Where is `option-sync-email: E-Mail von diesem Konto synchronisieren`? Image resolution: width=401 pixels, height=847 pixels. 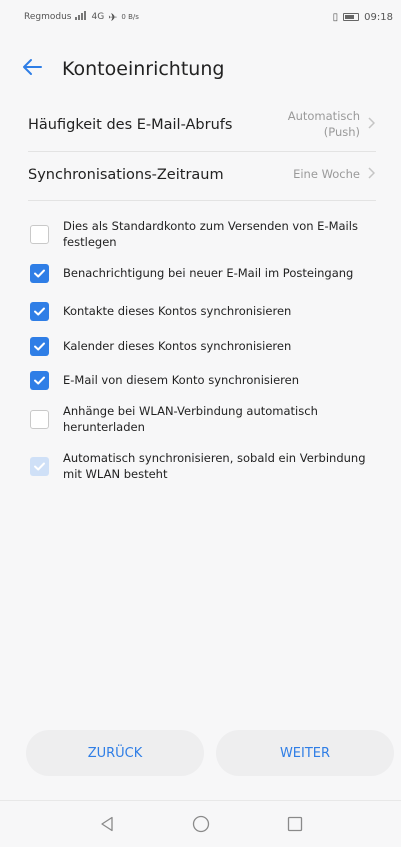 option-sync-email: E-Mail von diesem Konto synchronisieren is located at coordinates (200, 380).